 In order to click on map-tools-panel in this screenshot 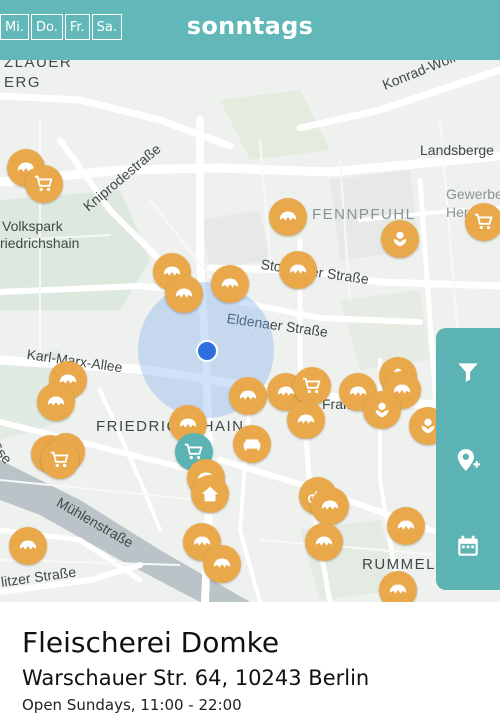, I will do `click(468, 459)`.